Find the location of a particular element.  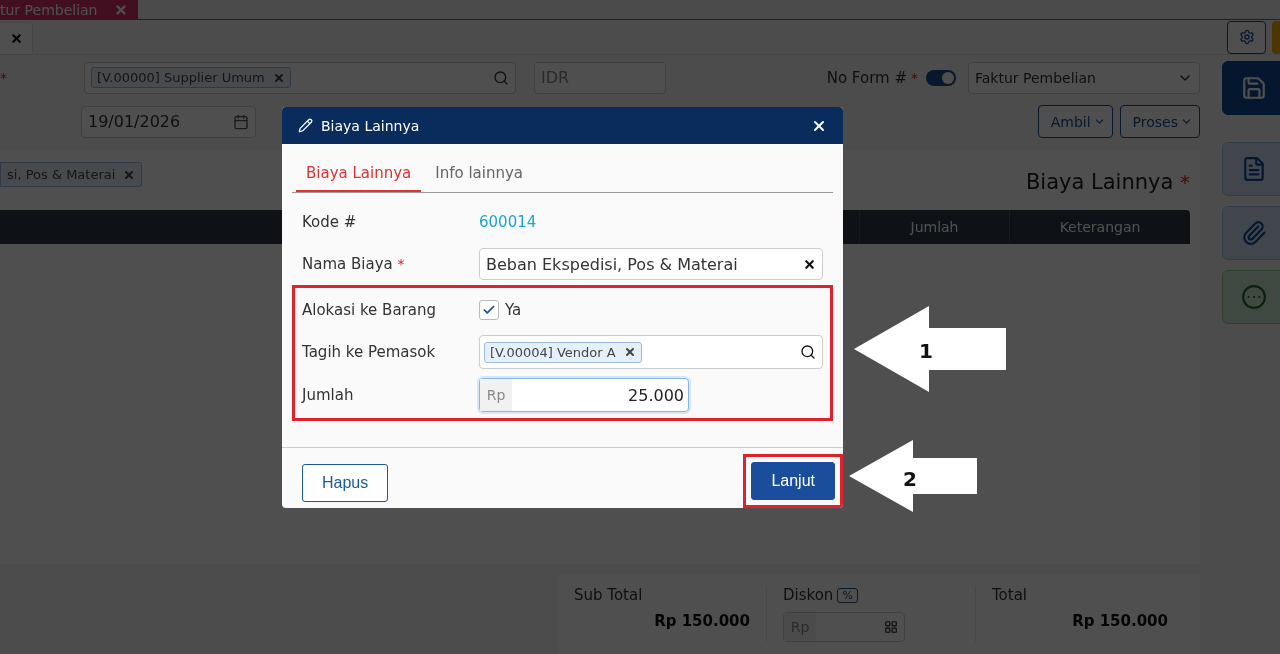

vendor-tag: [V.00004] Vendor A is located at coordinates (563, 352).